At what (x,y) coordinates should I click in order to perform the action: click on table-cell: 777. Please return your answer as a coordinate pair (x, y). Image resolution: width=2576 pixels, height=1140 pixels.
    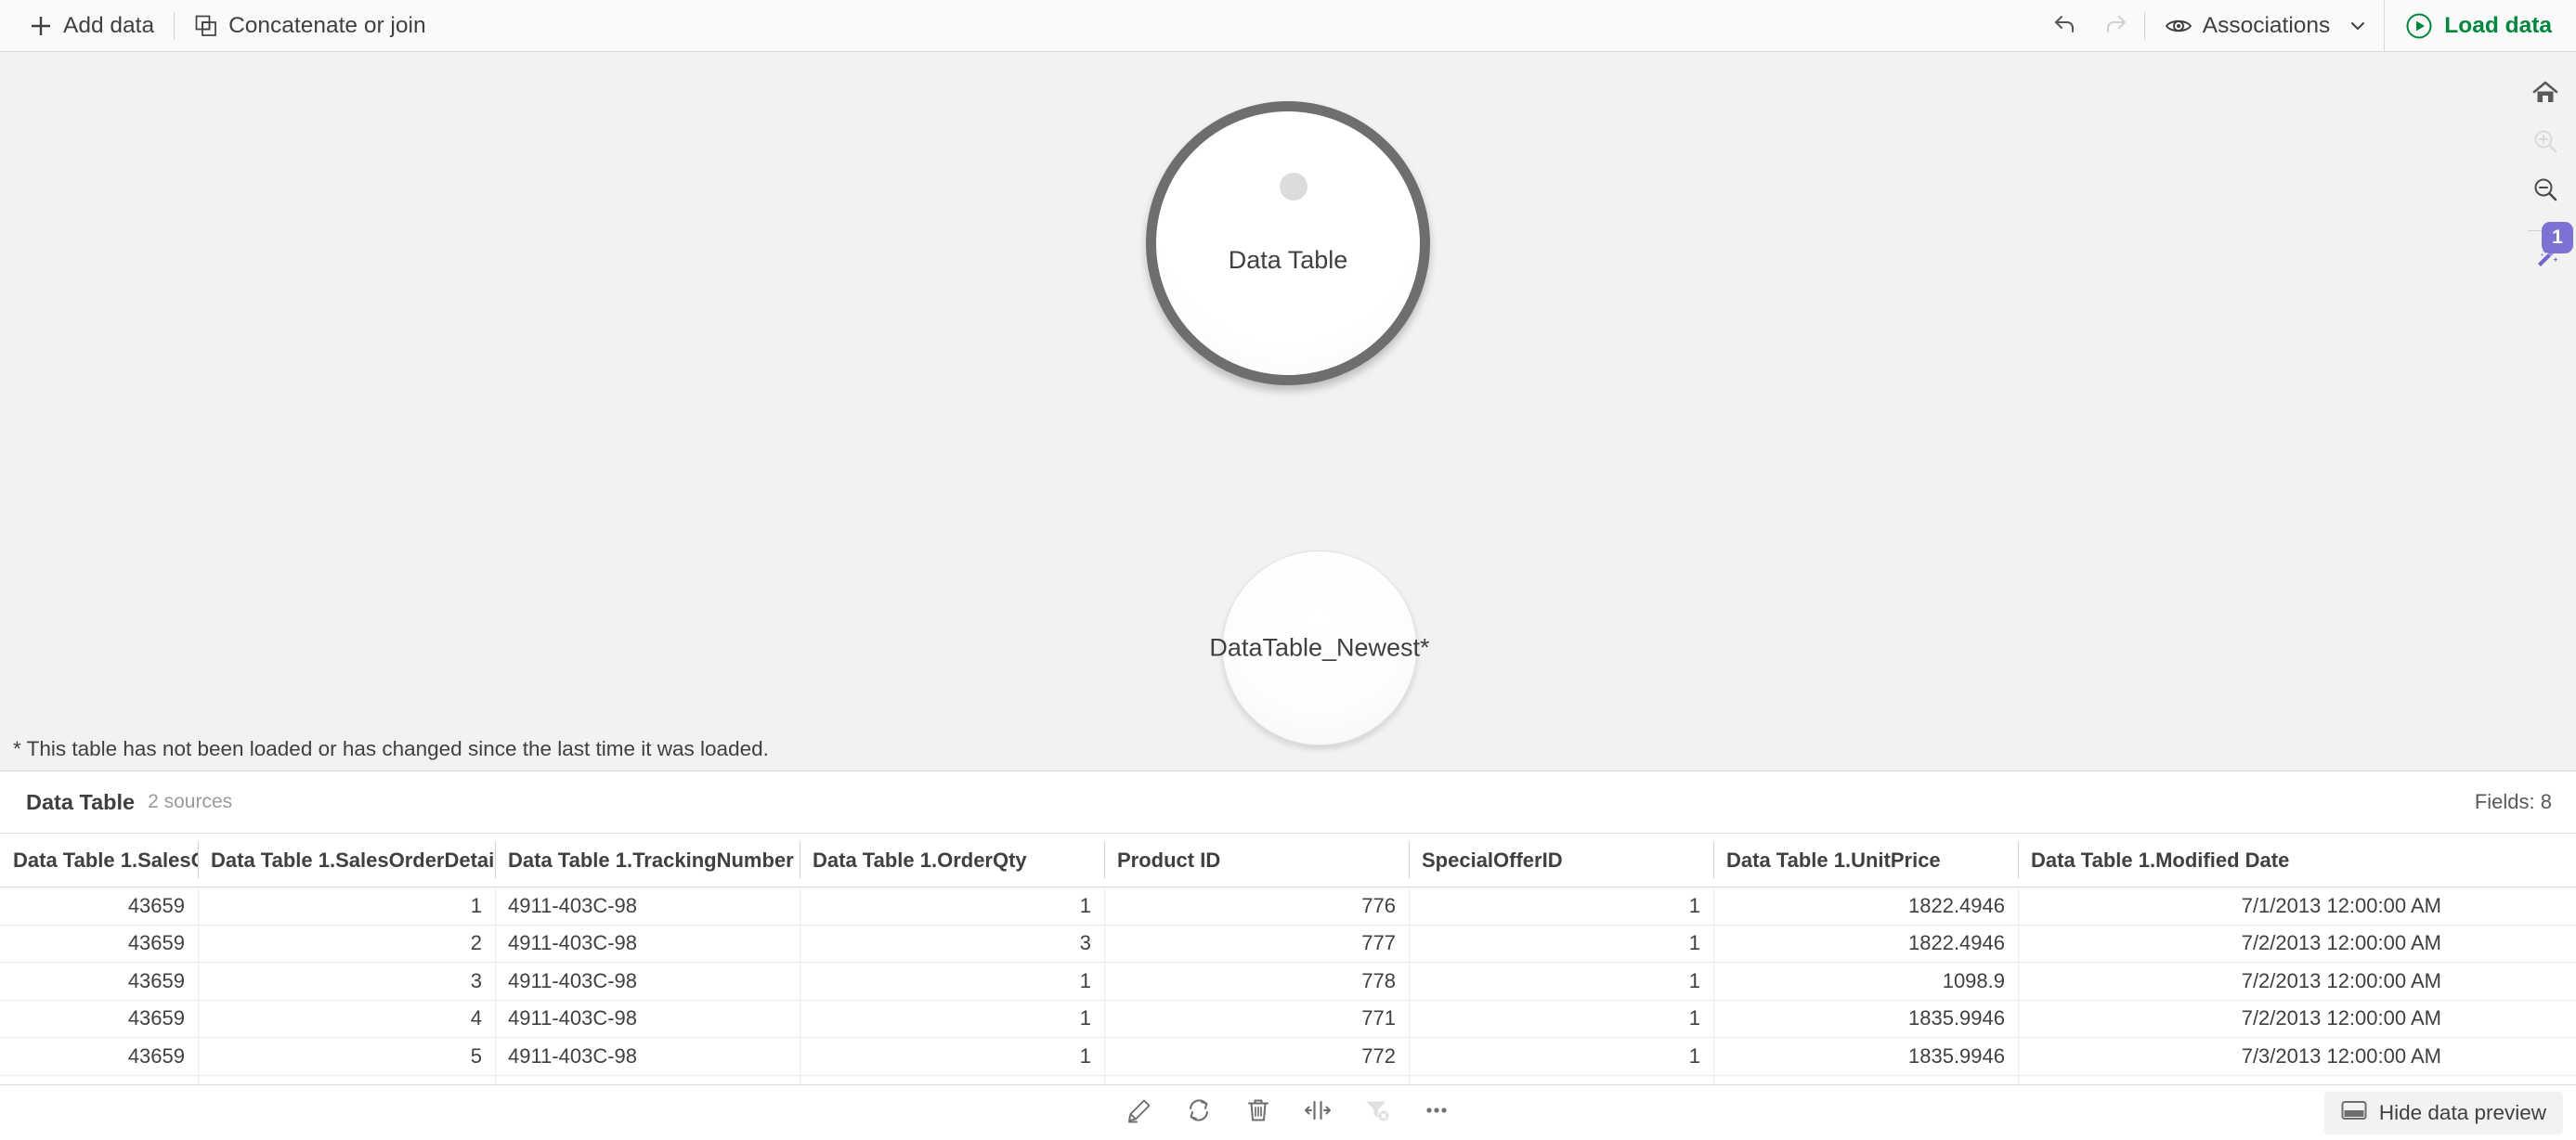
    Looking at the image, I should click on (1256, 944).